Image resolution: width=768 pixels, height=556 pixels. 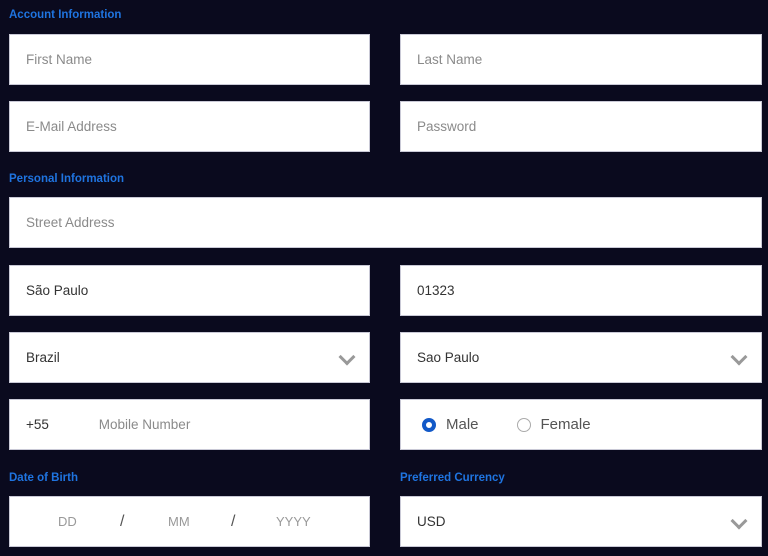 What do you see at coordinates (581, 521) in the screenshot?
I see `currency-select: USD` at bounding box center [581, 521].